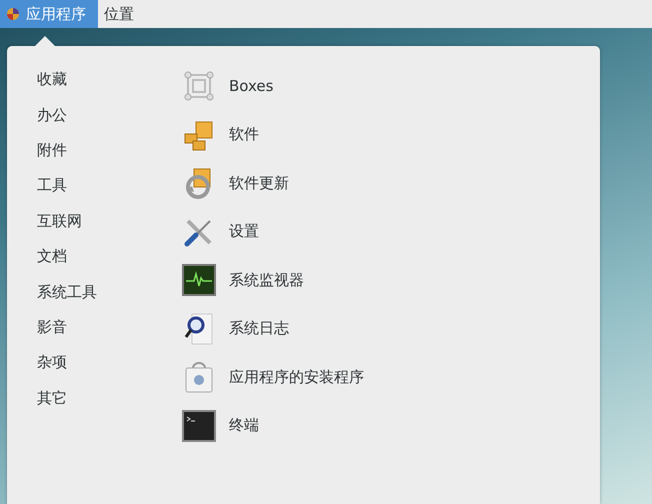  What do you see at coordinates (244, 426) in the screenshot?
I see `app-item: 终端` at bounding box center [244, 426].